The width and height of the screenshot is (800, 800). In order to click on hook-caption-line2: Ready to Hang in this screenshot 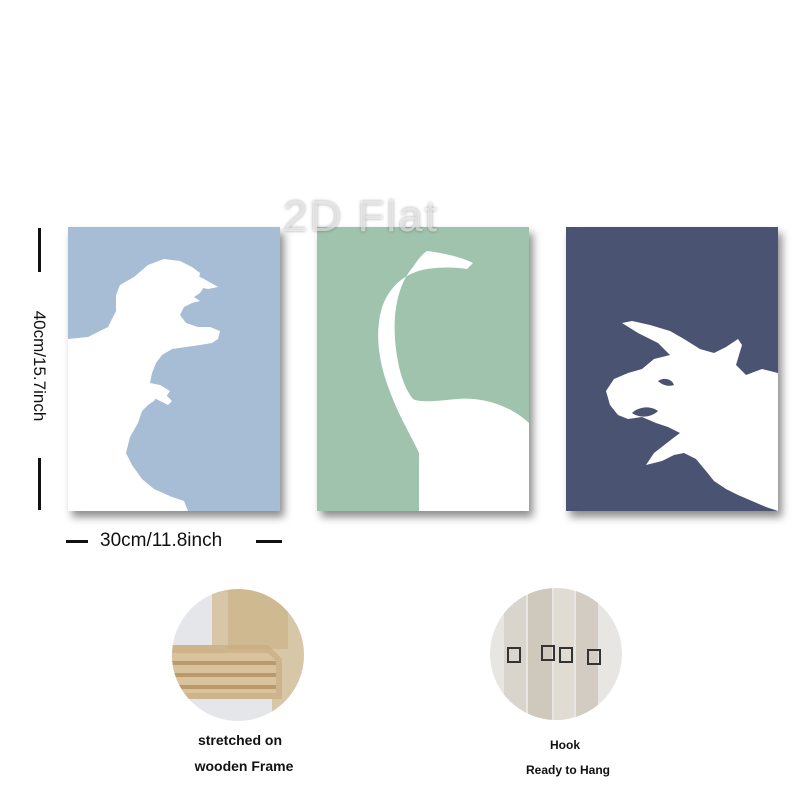, I will do `click(567, 770)`.